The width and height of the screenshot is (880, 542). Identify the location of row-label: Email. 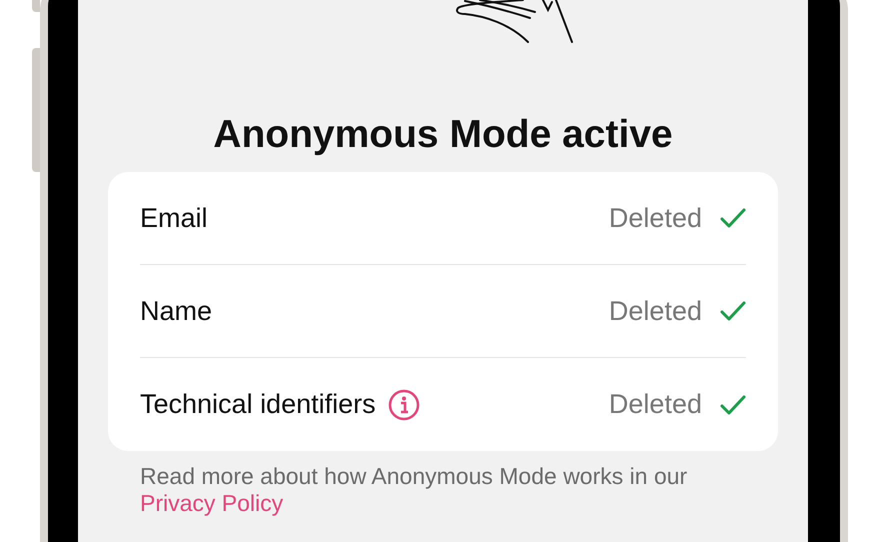
(174, 218).